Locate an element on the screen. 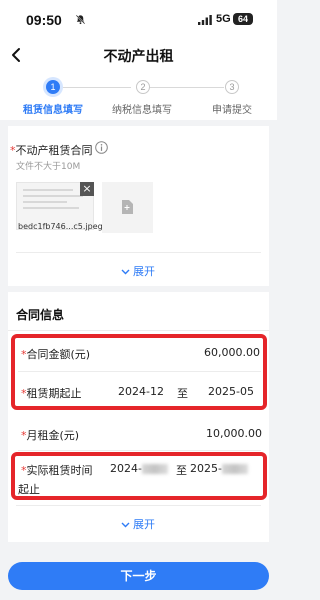 The width and height of the screenshot is (320, 600). status-time: 09:50 is located at coordinates (44, 20).